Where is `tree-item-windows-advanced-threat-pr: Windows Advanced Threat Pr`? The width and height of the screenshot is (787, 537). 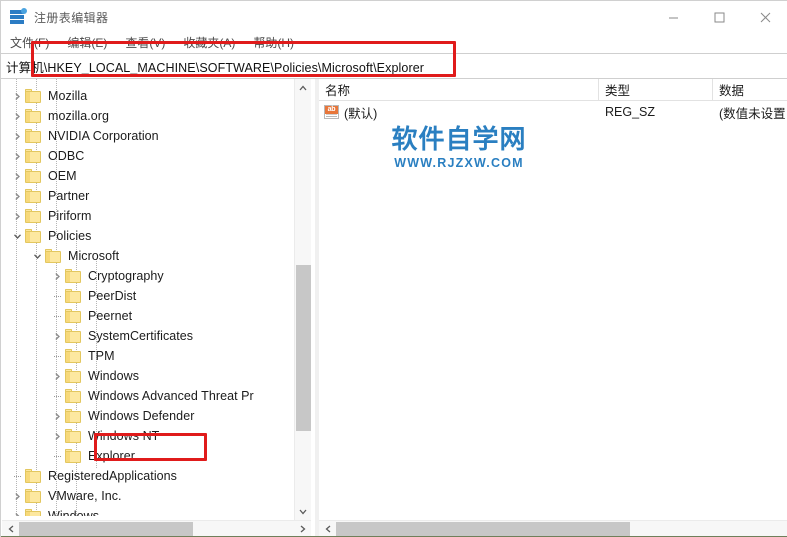
tree-item-windows-advanced-threat-pr: Windows Advanced Threat Pr is located at coordinates (151, 396).